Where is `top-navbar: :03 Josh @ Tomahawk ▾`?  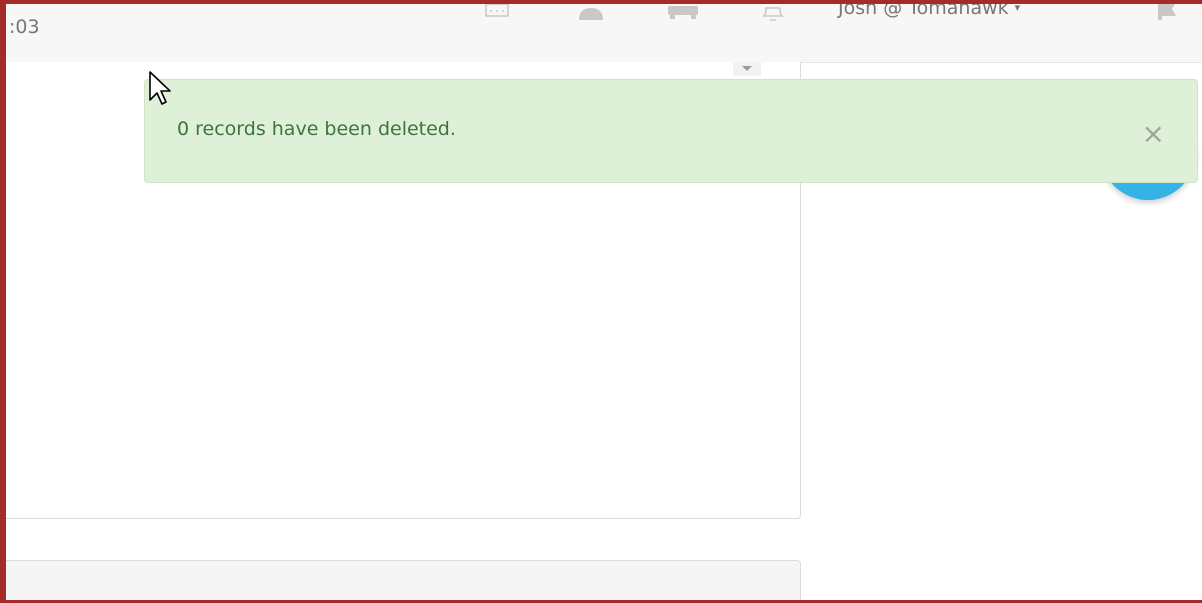
top-navbar: :03 Josh @ Tomahawk ▾ is located at coordinates (604, 33).